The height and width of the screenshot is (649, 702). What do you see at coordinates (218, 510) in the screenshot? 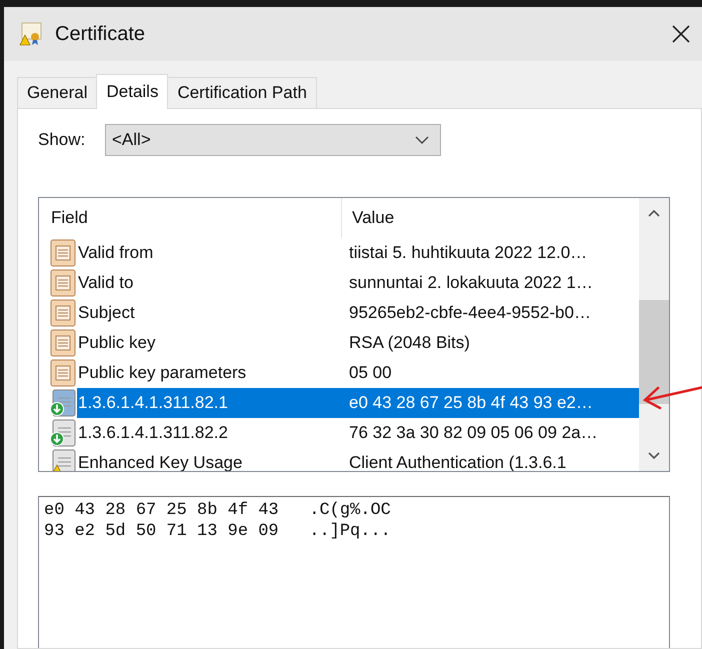
I see `hex-line: e0 43 28 67 25 8b 4f 43 .C(g%.OC` at bounding box center [218, 510].